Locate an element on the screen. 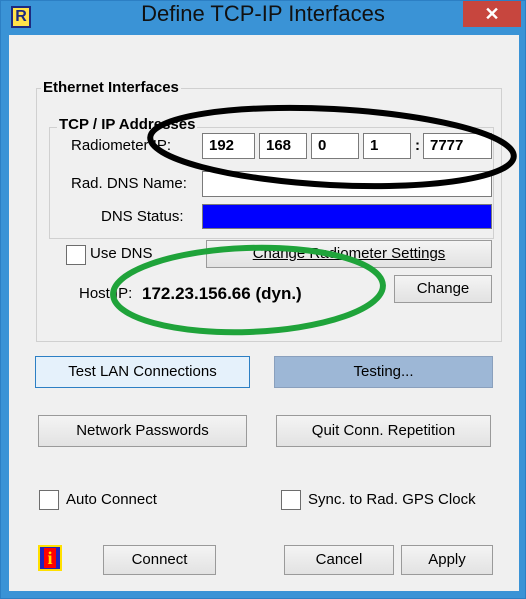  auto-connect-checkbox is located at coordinates (49, 500).